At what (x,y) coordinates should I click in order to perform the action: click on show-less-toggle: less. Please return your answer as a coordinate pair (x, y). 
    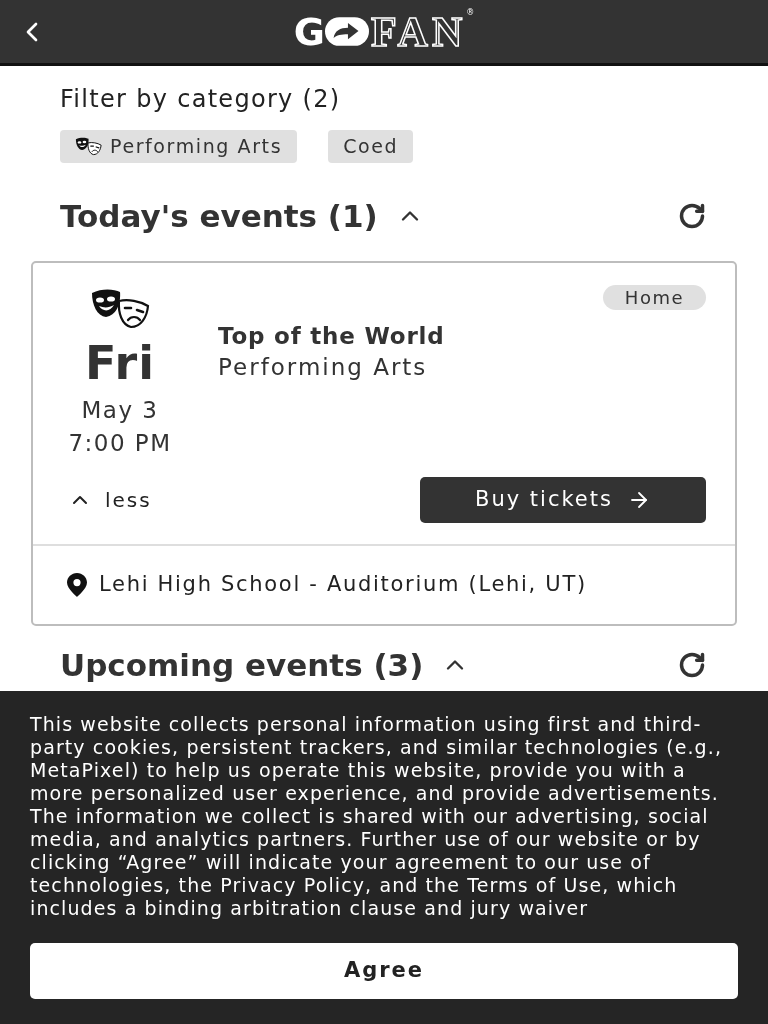
    Looking at the image, I should click on (106, 500).